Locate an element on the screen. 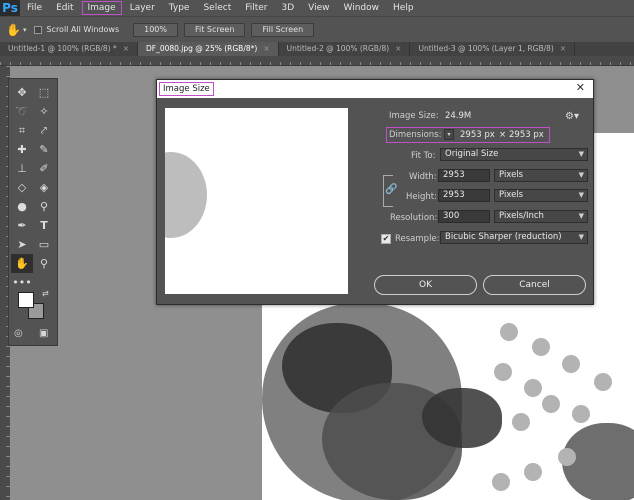 The image size is (634, 500). dodge-tool-icon: ⚲ is located at coordinates (44, 206).